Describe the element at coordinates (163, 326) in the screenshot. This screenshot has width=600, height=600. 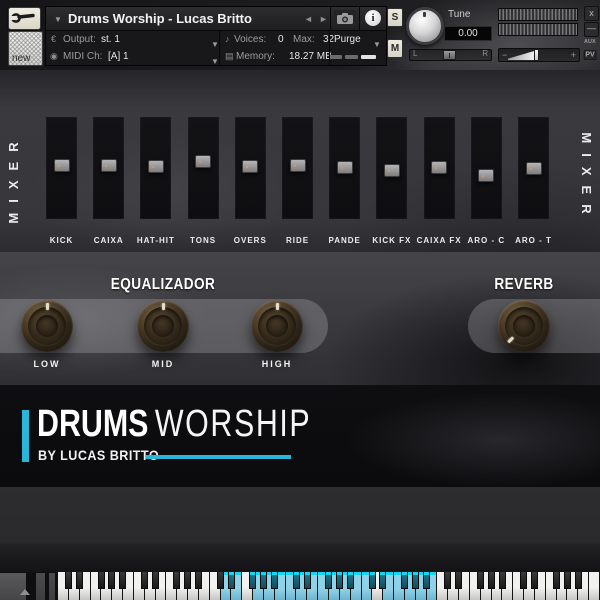
I see `eq-mid-knob` at that location.